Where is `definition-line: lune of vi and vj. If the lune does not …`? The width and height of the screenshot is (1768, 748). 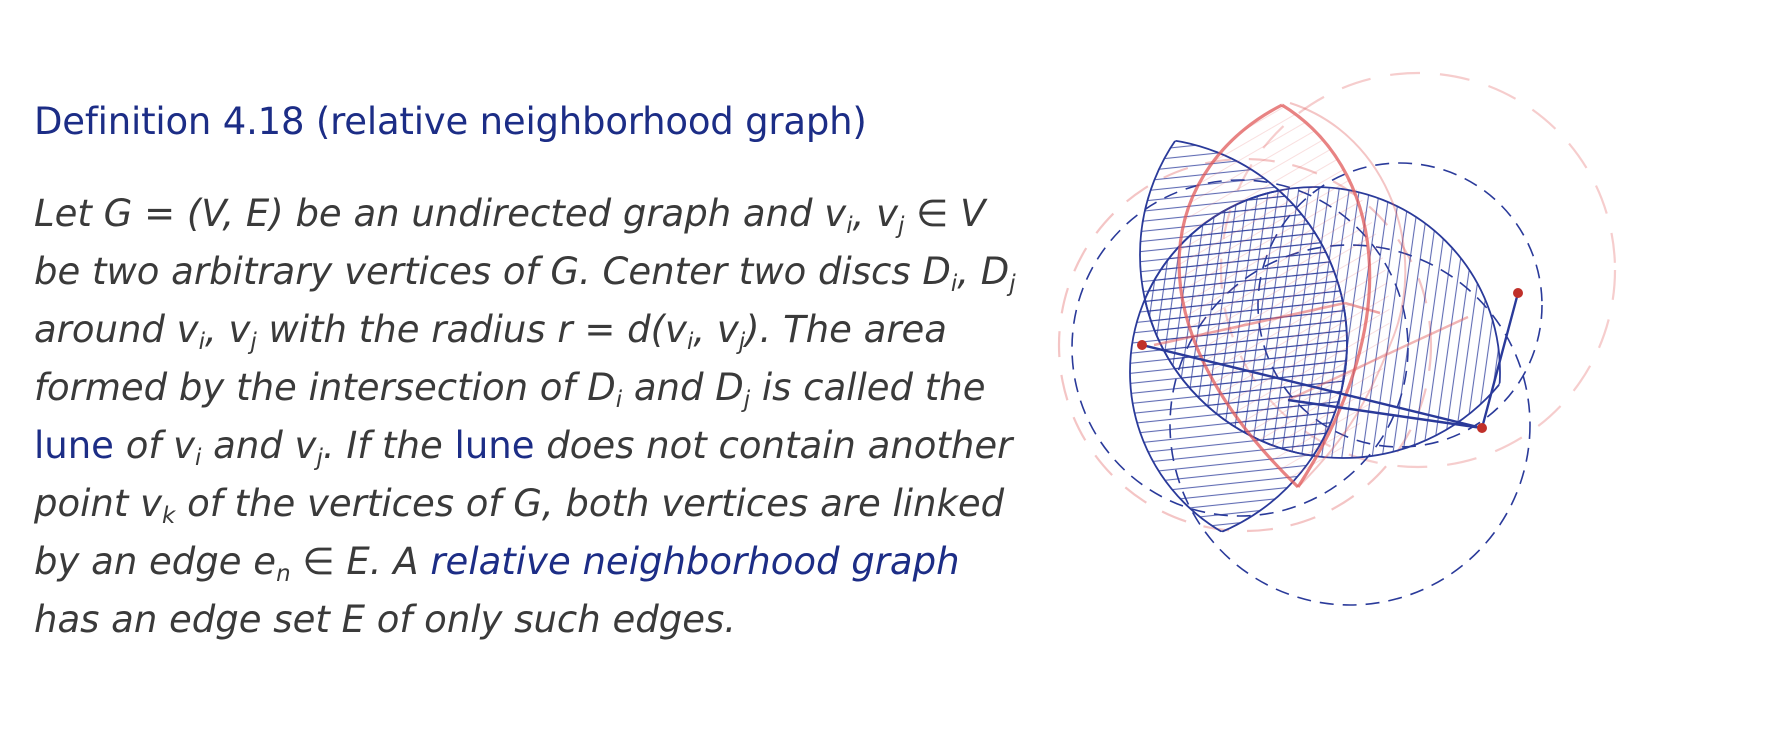 definition-line: lune of vi and vj. If the lune does not … is located at coordinates (539, 446).